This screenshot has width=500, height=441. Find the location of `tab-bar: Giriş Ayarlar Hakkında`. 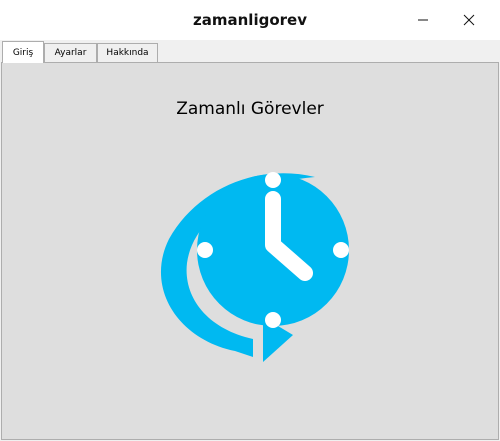

tab-bar: Giriş Ayarlar Hakkında is located at coordinates (250, 51).